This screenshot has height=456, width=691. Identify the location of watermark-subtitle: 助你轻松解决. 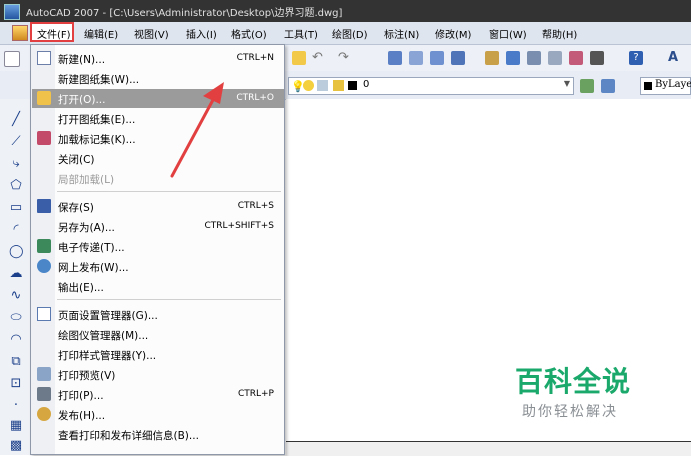
(570, 412).